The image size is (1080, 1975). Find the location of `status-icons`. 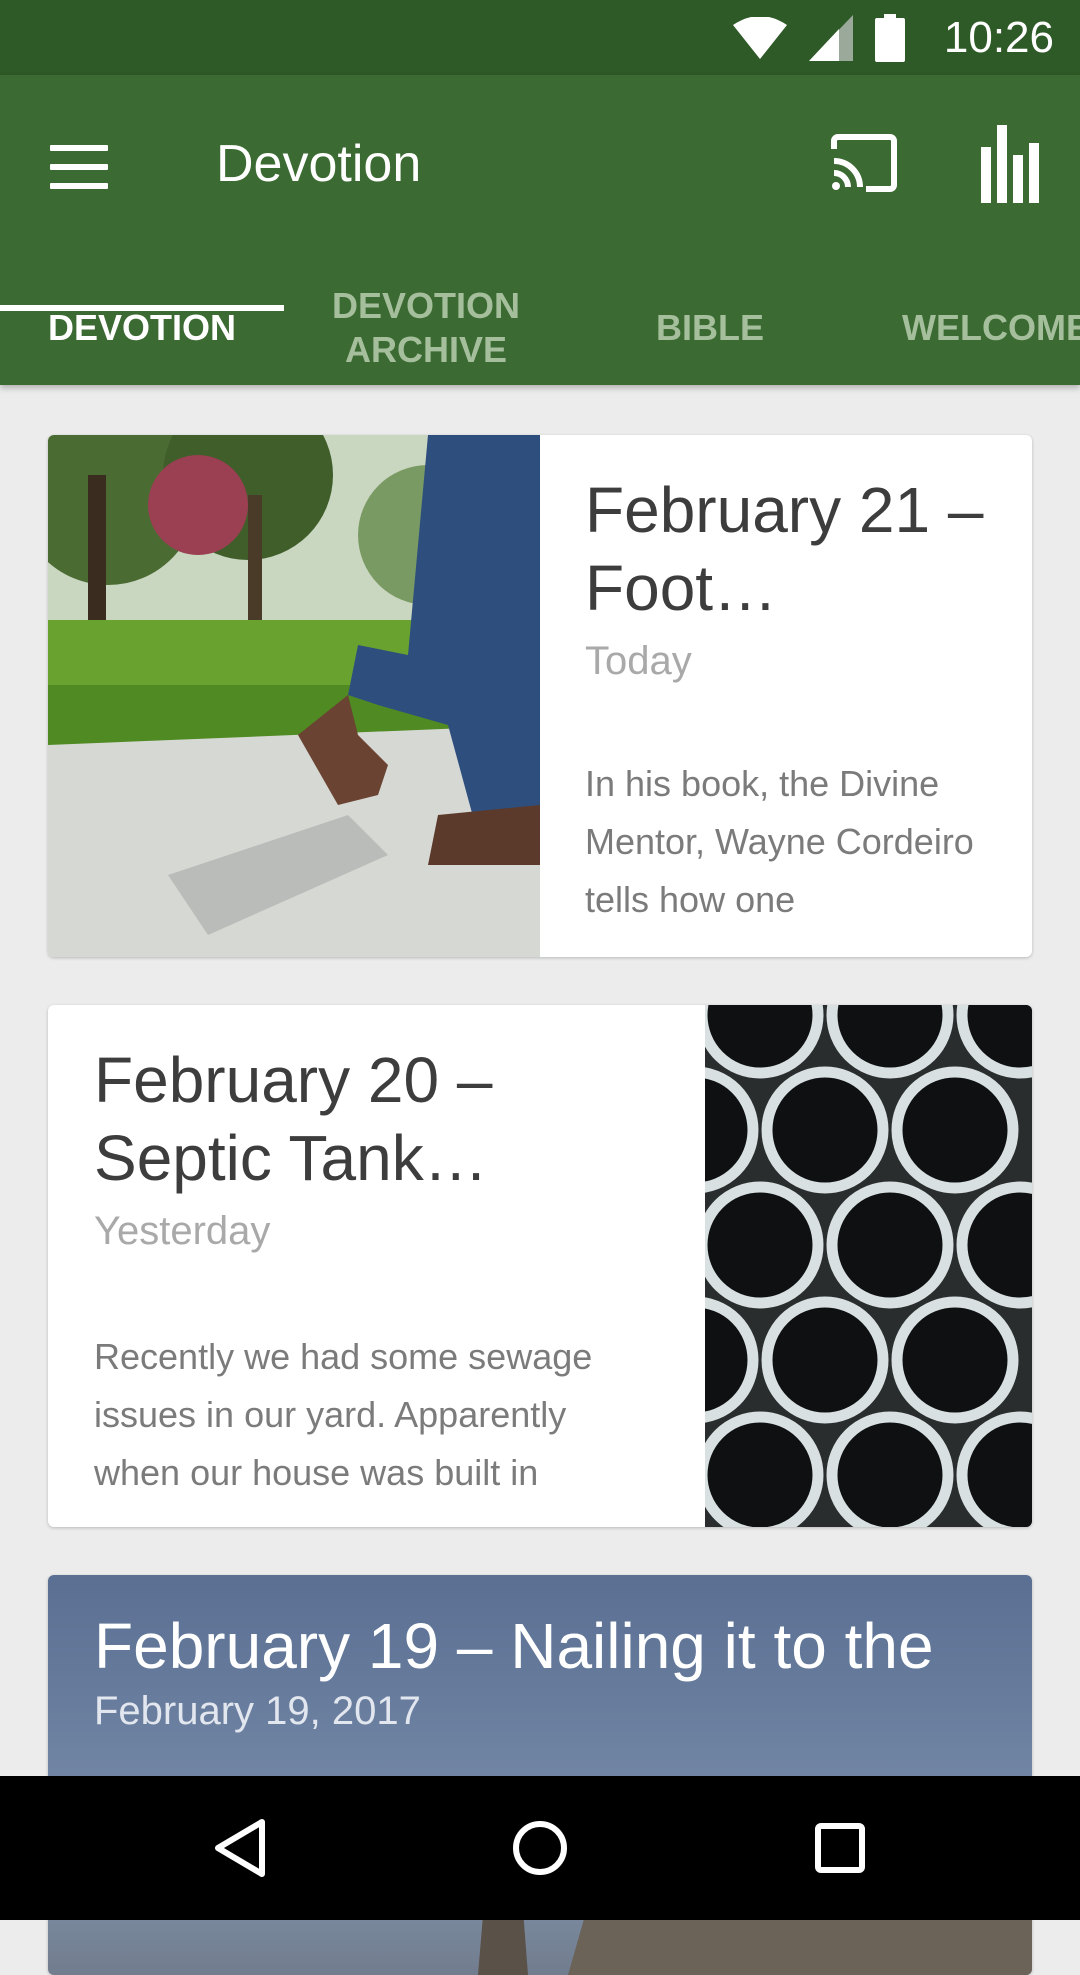

status-icons is located at coordinates (819, 38).